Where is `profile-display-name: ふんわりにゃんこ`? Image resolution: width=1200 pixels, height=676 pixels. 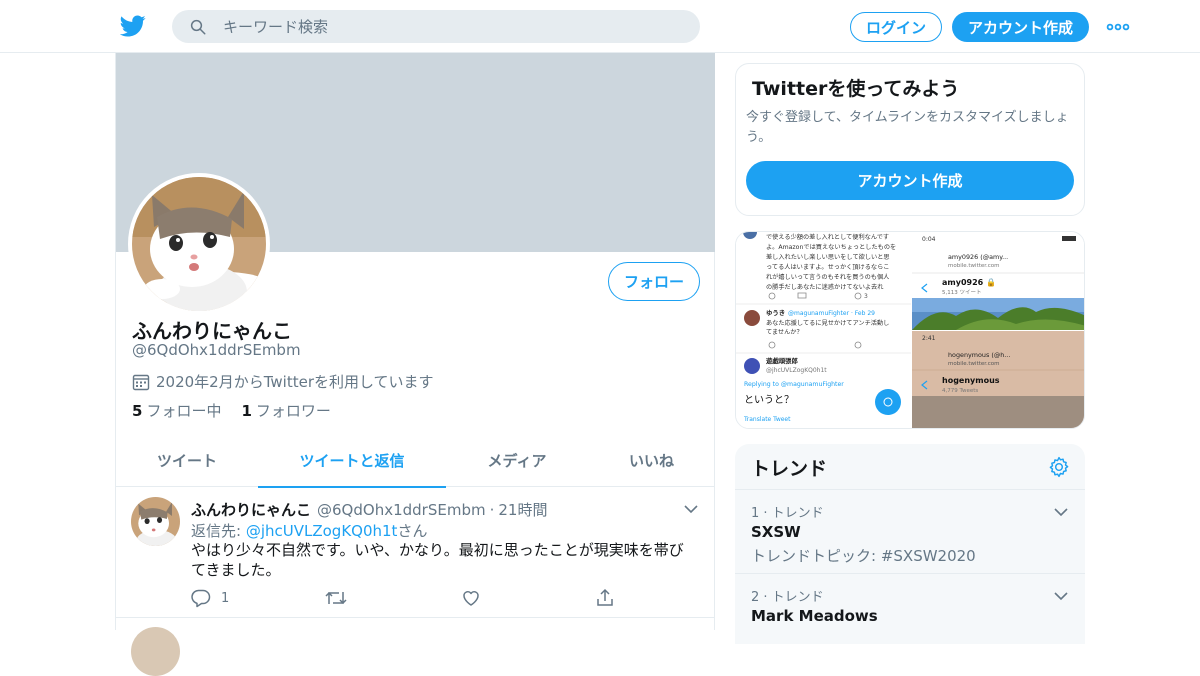 profile-display-name: ふんわりにゃんこ is located at coordinates (212, 331).